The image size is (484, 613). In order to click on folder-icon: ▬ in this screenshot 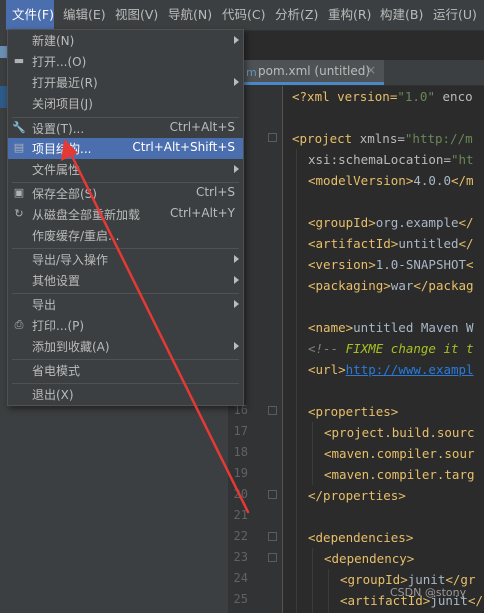, I will do `click(19, 60)`.